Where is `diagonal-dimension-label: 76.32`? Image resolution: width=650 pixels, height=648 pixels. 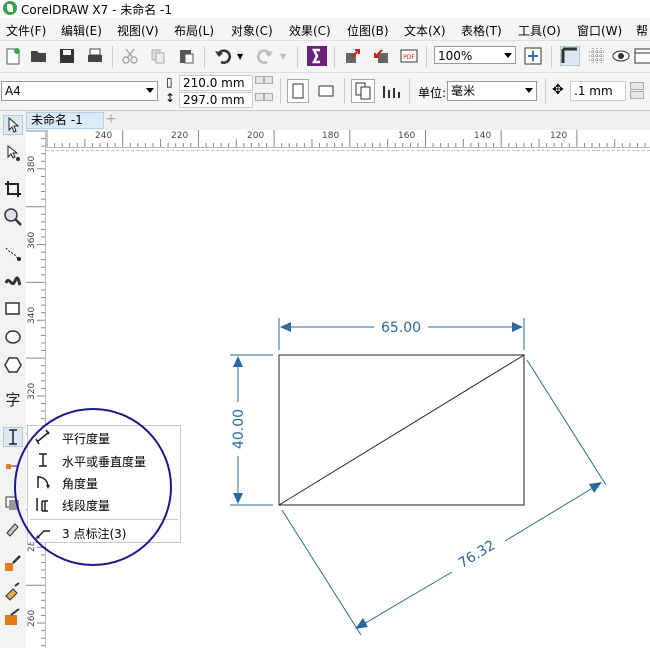 diagonal-dimension-label: 76.32 is located at coordinates (477, 554).